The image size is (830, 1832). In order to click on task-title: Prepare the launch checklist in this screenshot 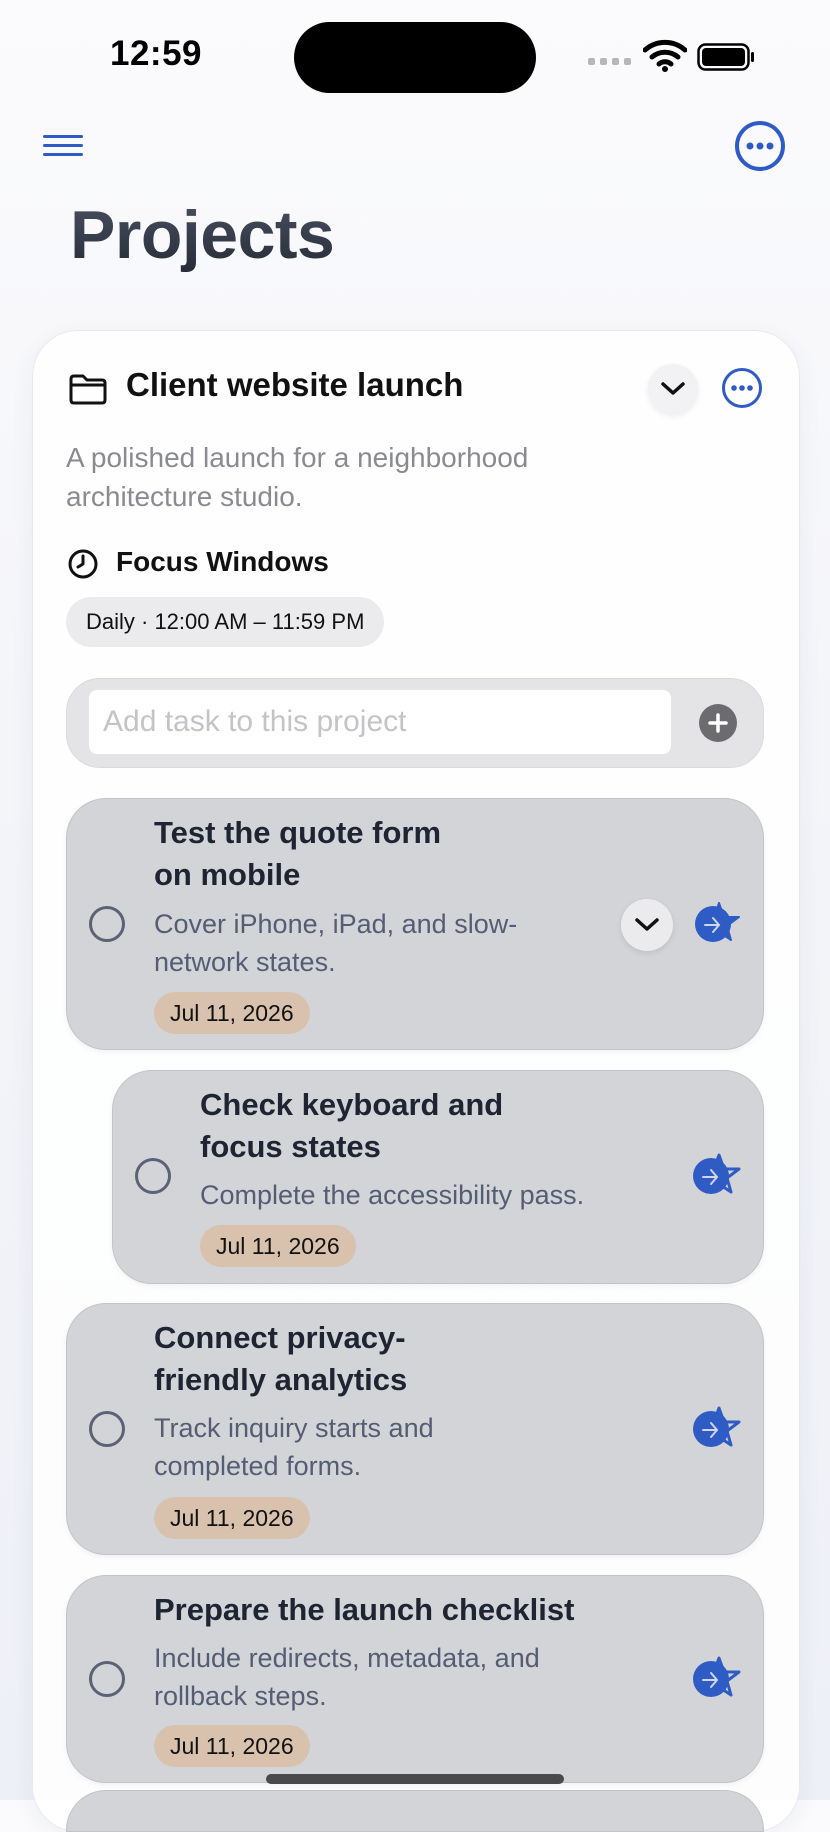, I will do `click(364, 1609)`.